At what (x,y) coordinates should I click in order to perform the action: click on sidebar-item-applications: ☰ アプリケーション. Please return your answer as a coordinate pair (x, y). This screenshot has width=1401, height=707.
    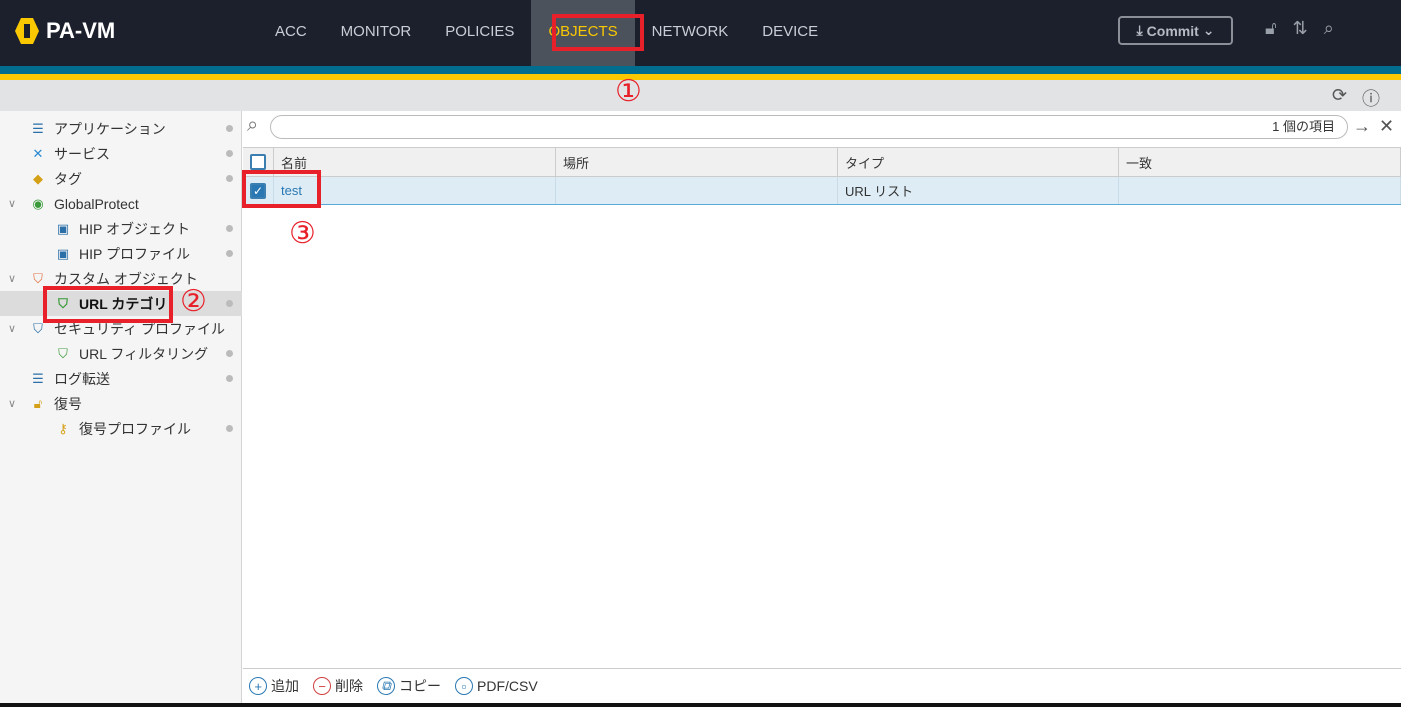
    Looking at the image, I should click on (121, 128).